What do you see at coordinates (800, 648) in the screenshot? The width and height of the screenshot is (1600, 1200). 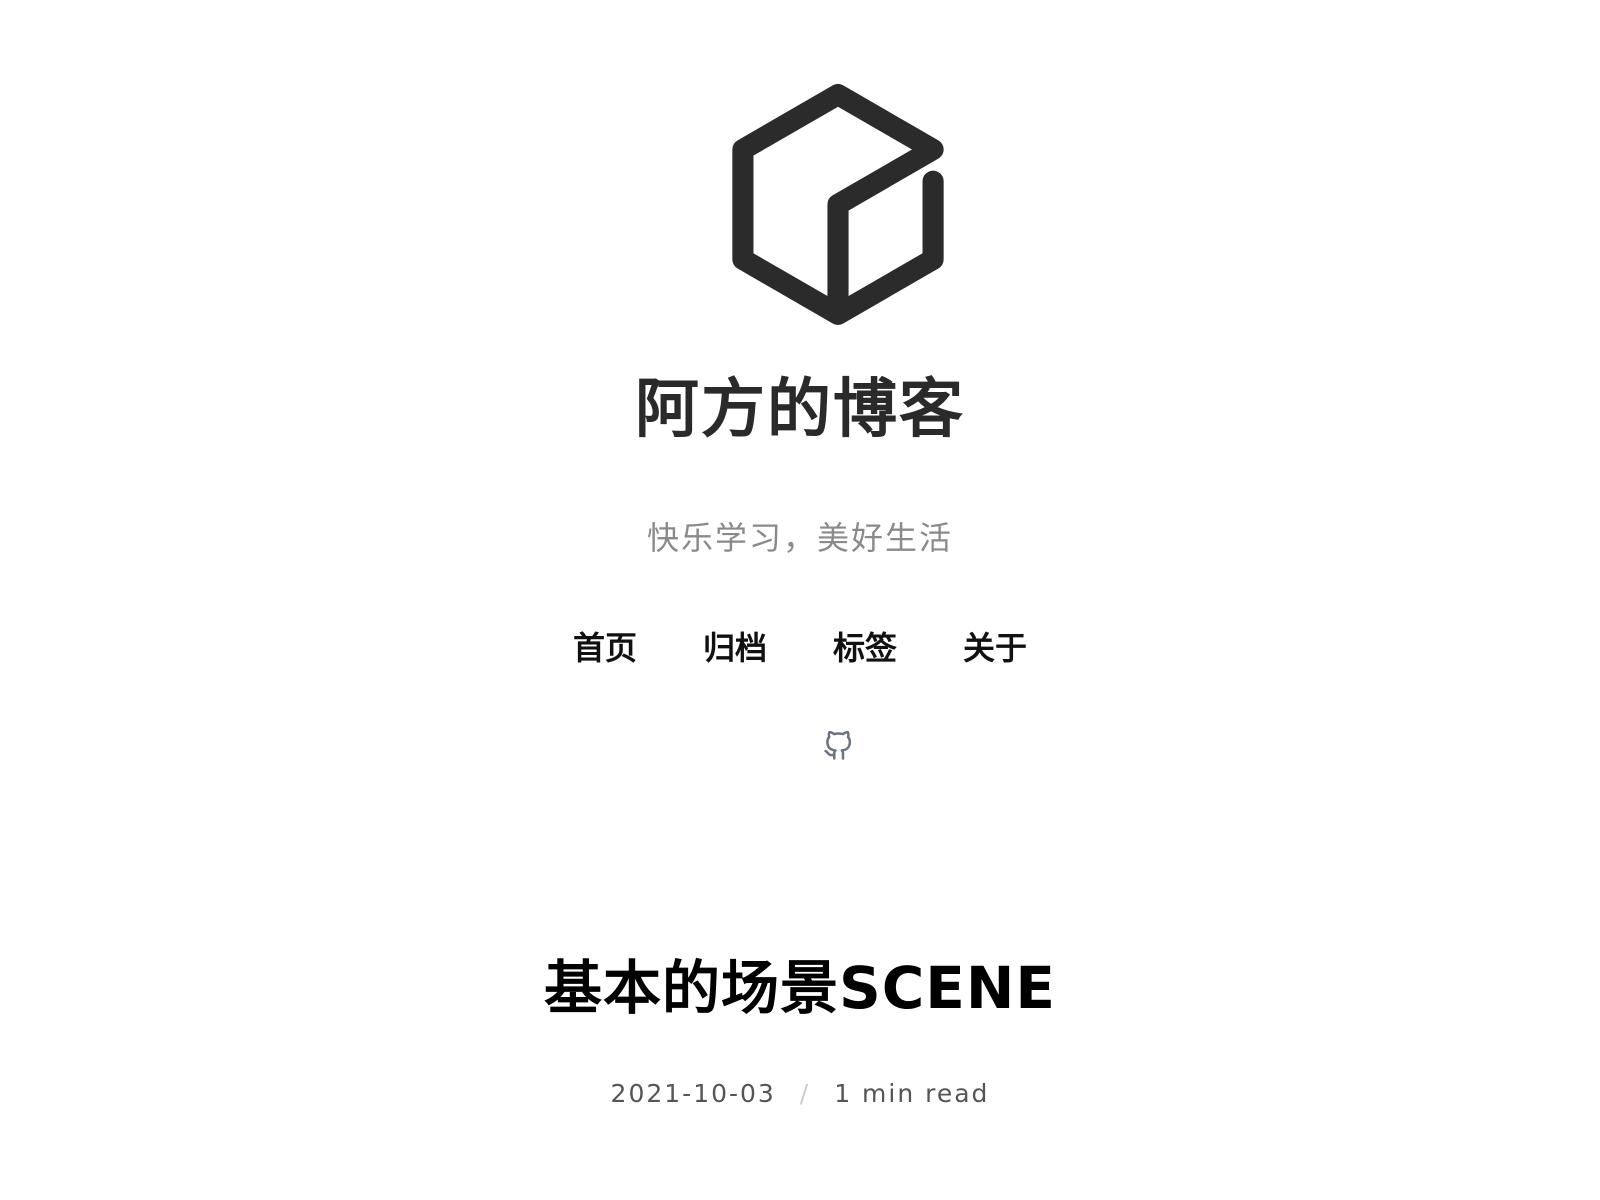 I see `main-nav: 首页 归档 标签 关于` at bounding box center [800, 648].